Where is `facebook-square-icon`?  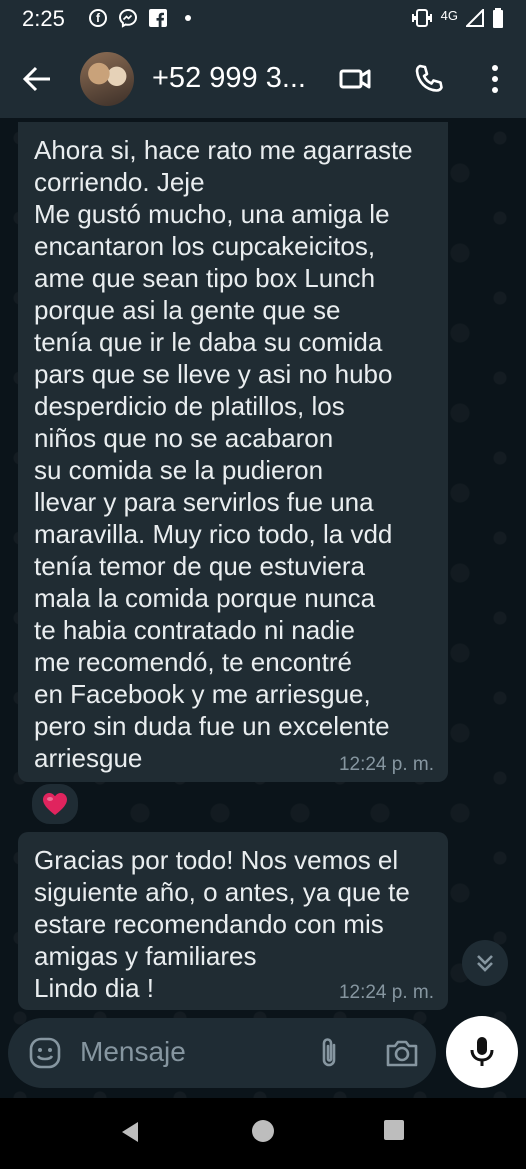 facebook-square-icon is located at coordinates (158, 18).